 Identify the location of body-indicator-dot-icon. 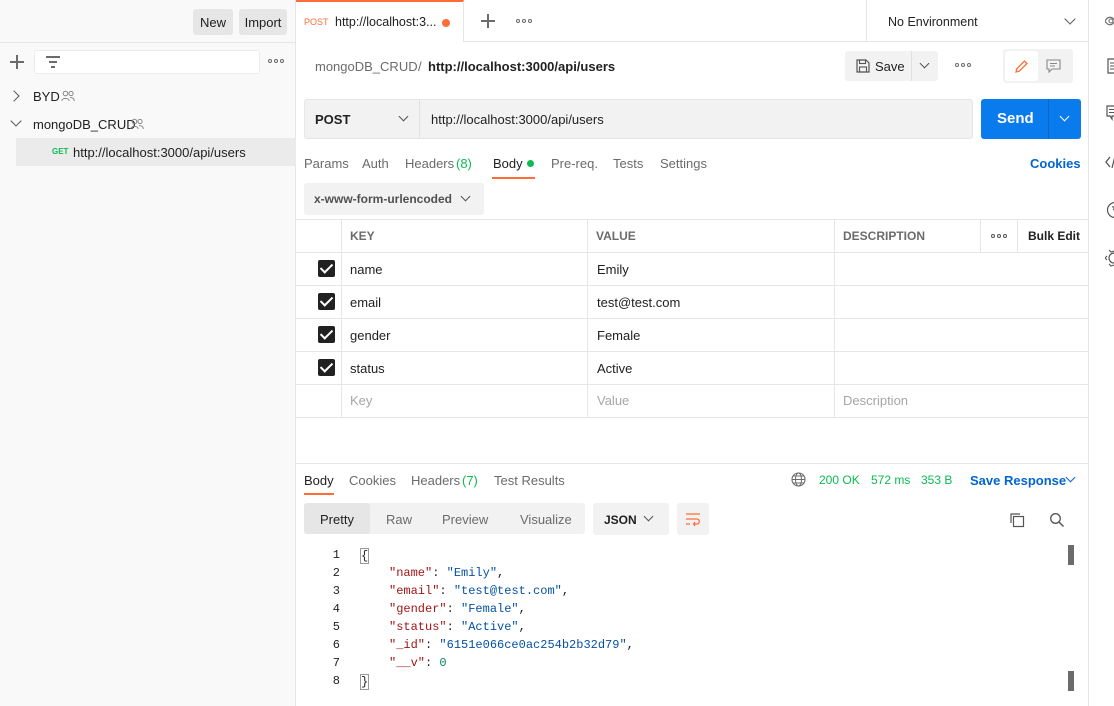
(530, 163).